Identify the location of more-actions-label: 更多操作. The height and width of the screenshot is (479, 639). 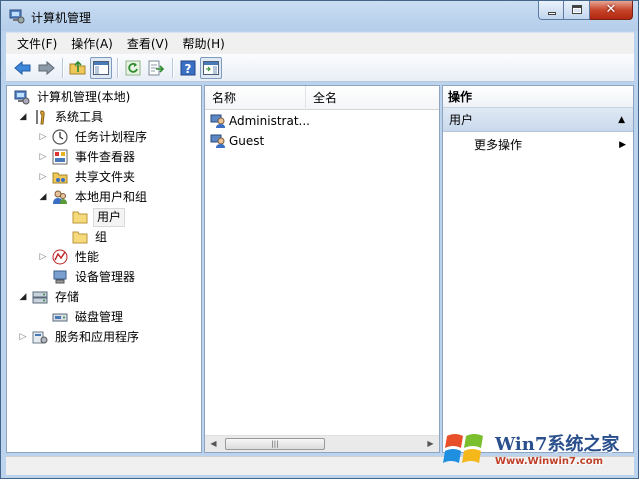
(498, 145).